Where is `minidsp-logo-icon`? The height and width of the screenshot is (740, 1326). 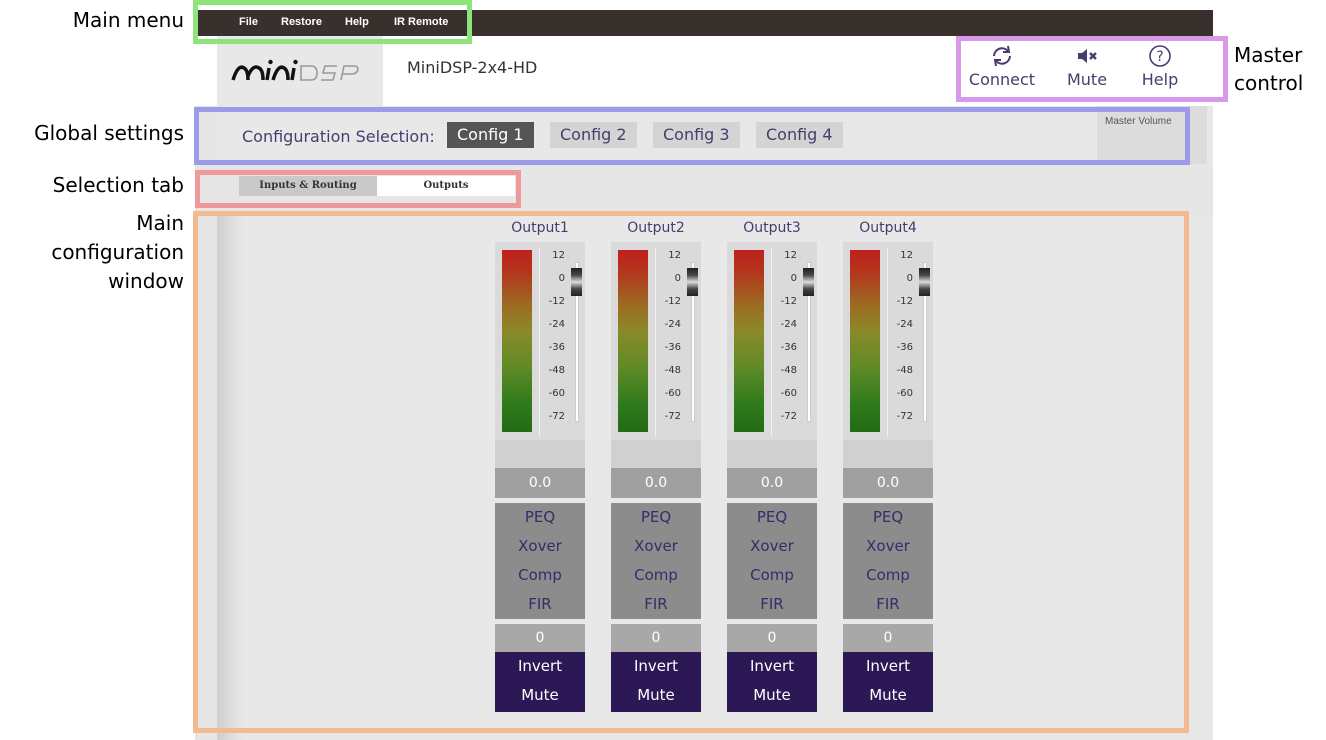
minidsp-logo-icon is located at coordinates (295, 70).